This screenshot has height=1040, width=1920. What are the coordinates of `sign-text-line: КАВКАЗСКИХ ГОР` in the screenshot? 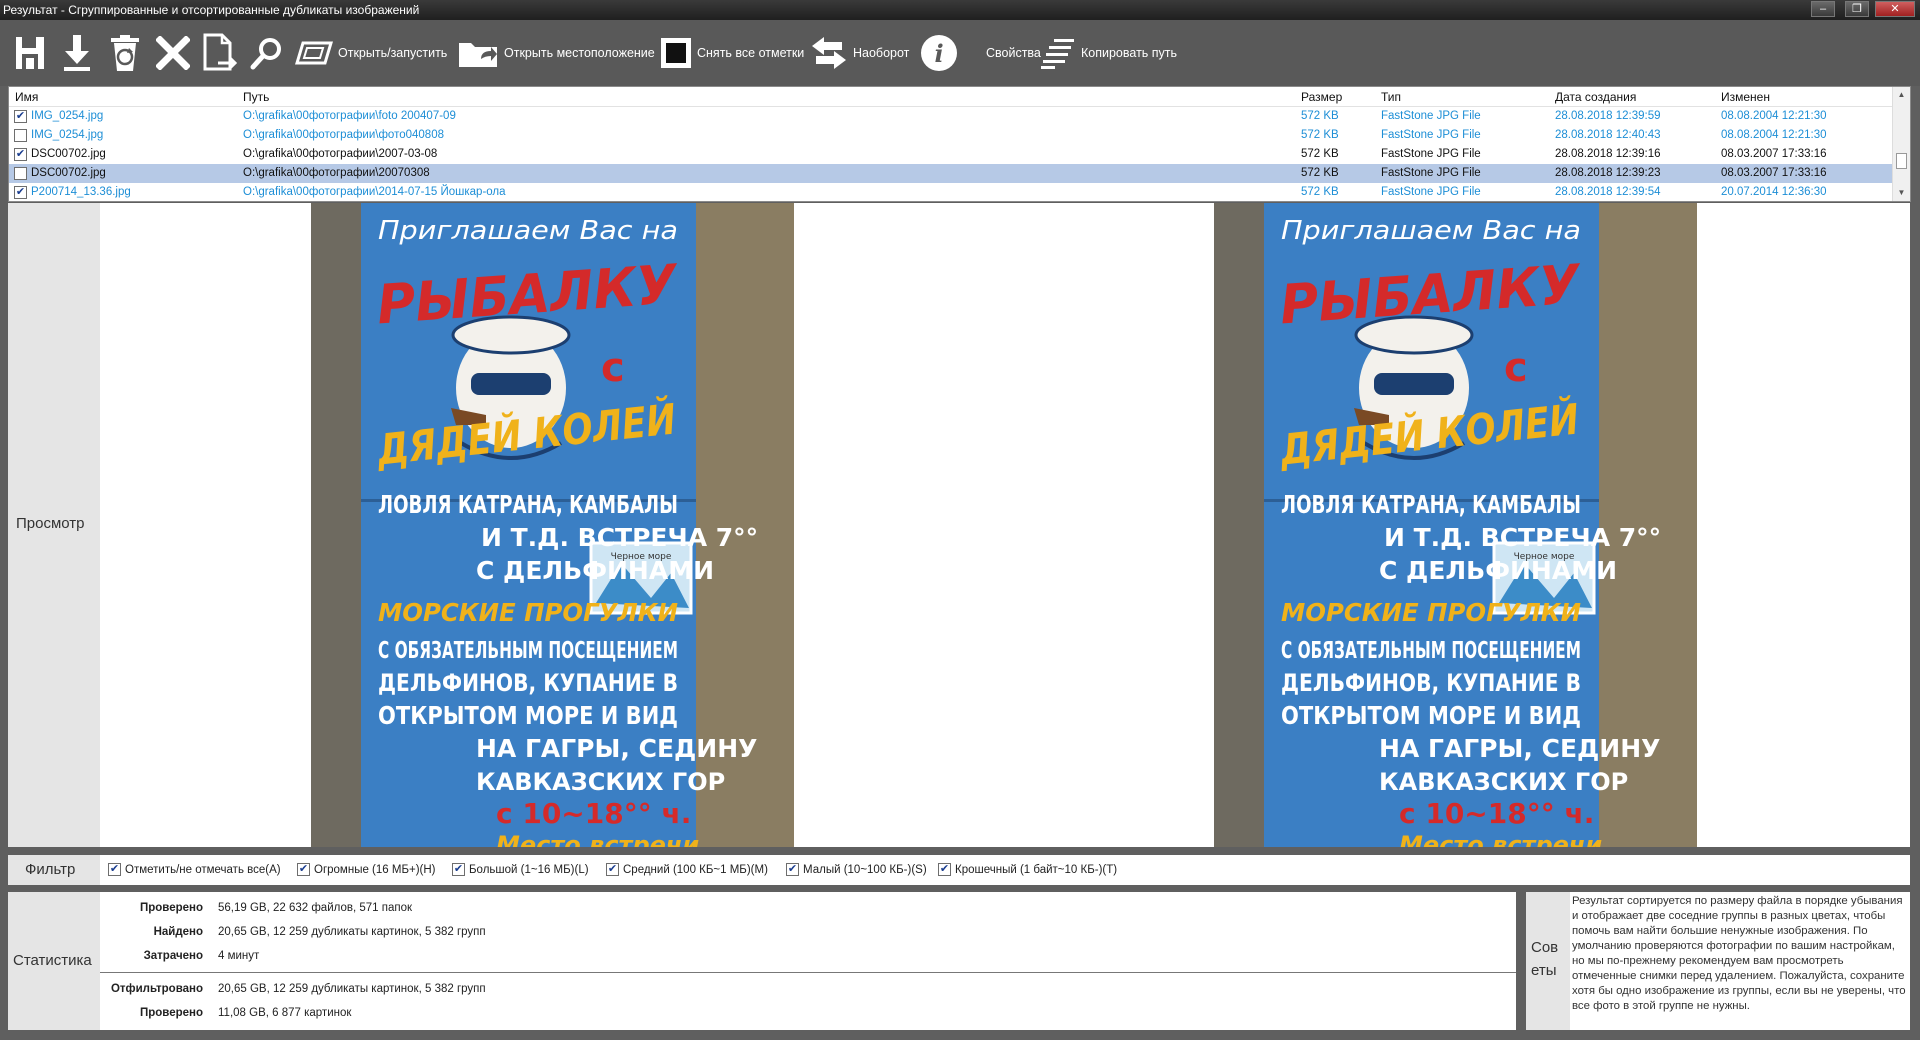 It's located at (1503, 782).